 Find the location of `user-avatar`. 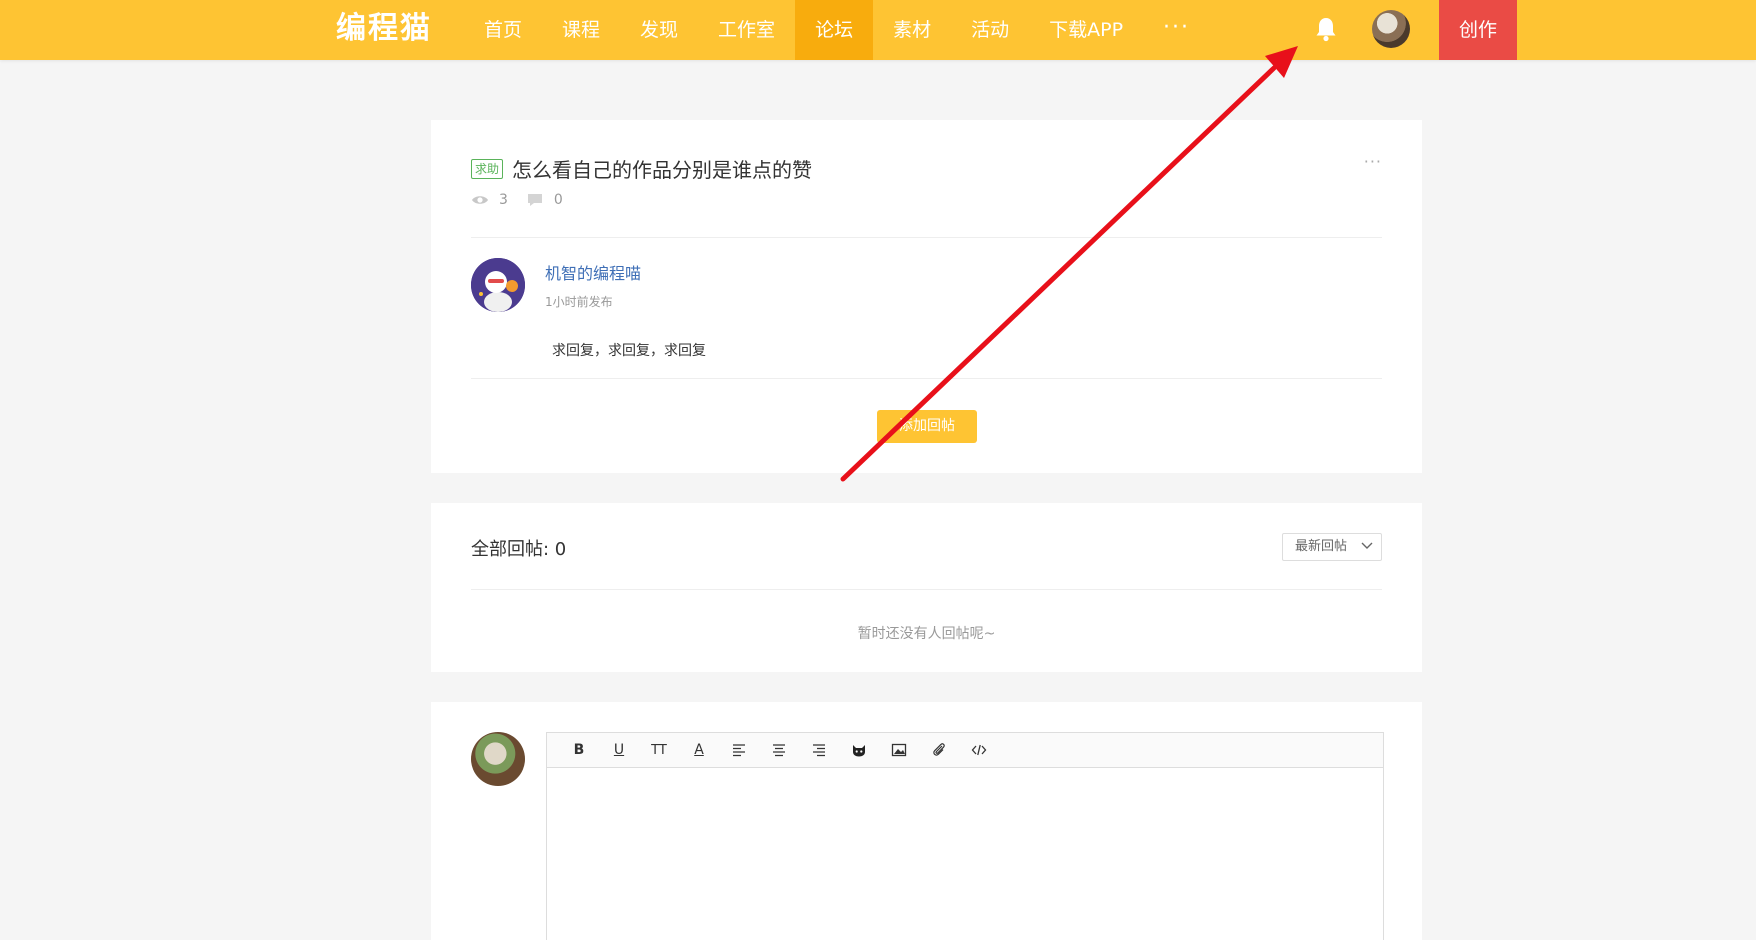

user-avatar is located at coordinates (1391, 29).